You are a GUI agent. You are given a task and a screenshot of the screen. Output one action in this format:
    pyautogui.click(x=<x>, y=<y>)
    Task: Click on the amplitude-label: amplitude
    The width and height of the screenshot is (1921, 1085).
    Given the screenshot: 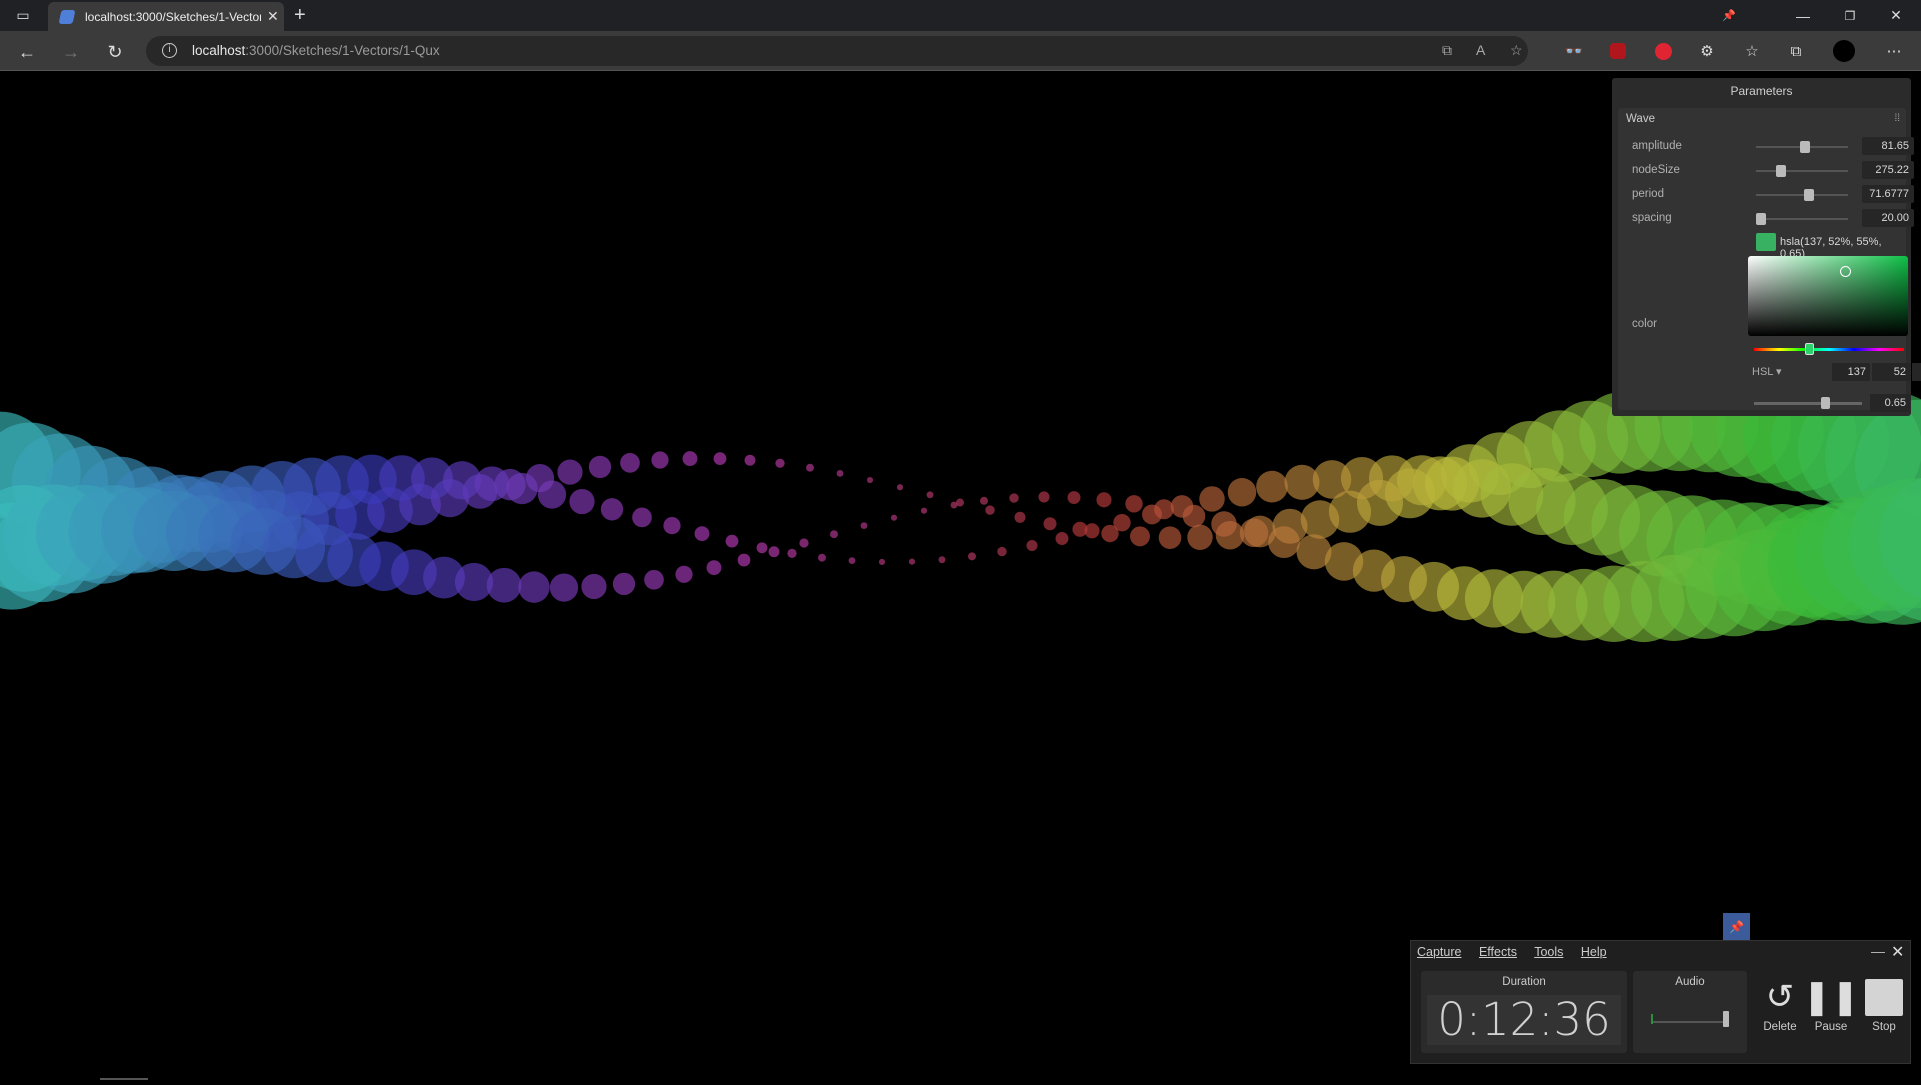 What is the action you would take?
    pyautogui.click(x=1657, y=146)
    